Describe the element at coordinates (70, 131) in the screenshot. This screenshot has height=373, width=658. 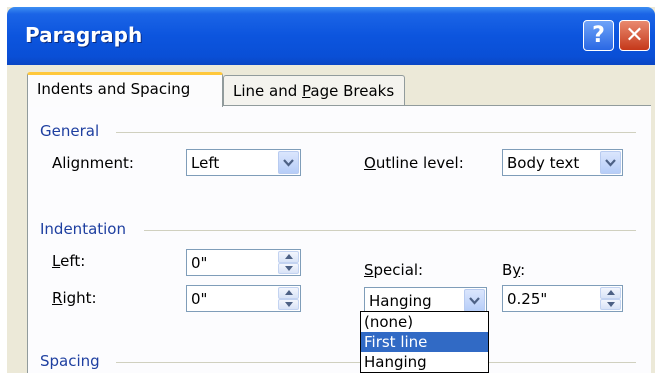
I see `section-general-label: General` at that location.